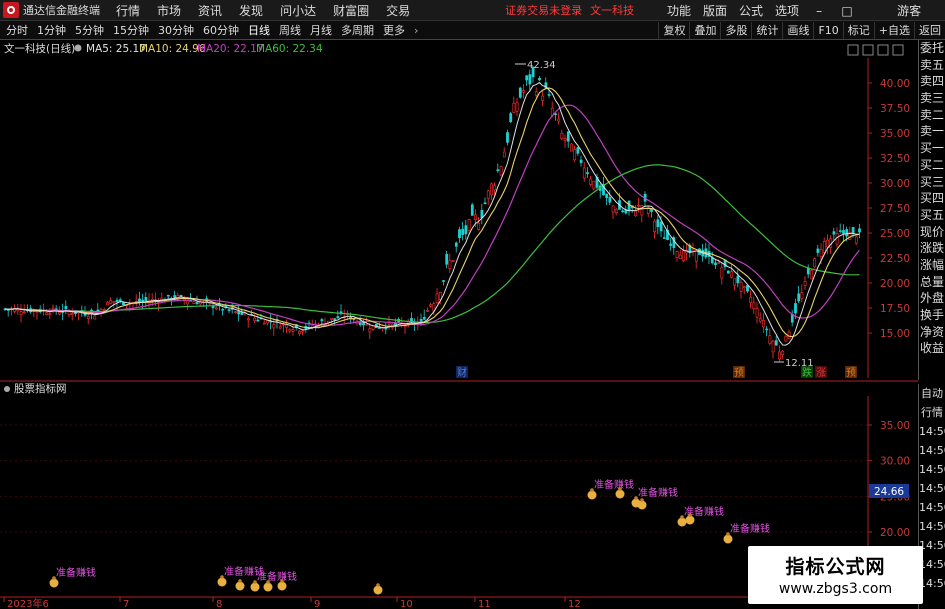 This screenshot has width=945, height=609. What do you see at coordinates (932, 282) in the screenshot?
I see `quote-item: 总量` at bounding box center [932, 282].